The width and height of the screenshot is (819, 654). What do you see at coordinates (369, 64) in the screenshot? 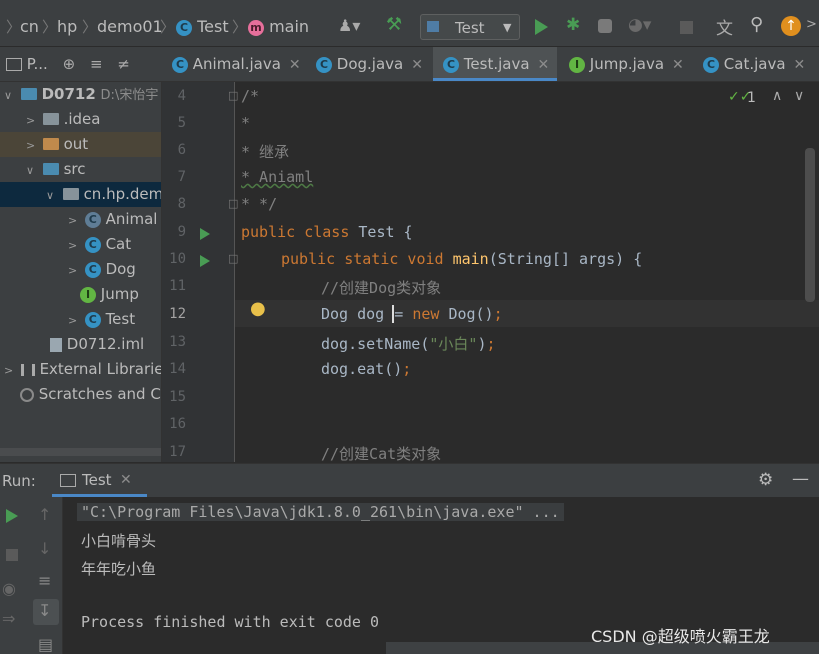
I see `tab-dog: C Dog.java ✕` at bounding box center [369, 64].